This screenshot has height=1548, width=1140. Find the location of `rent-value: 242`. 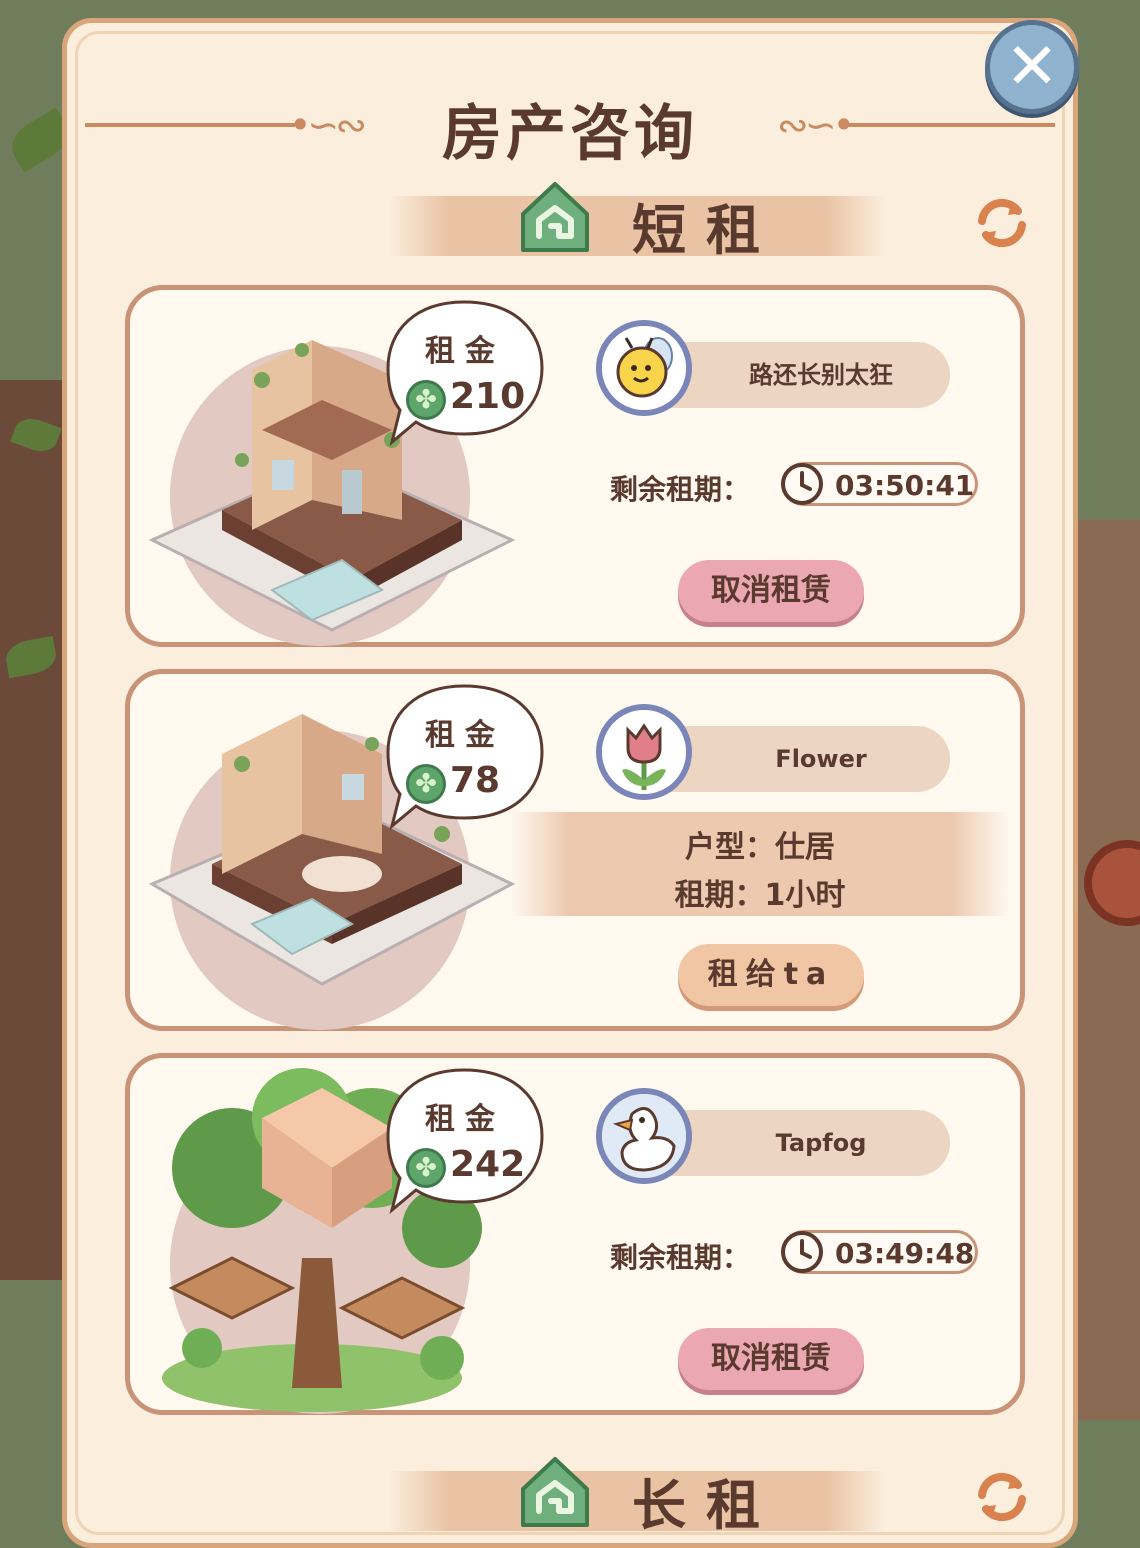

rent-value: 242 is located at coordinates (488, 1164).